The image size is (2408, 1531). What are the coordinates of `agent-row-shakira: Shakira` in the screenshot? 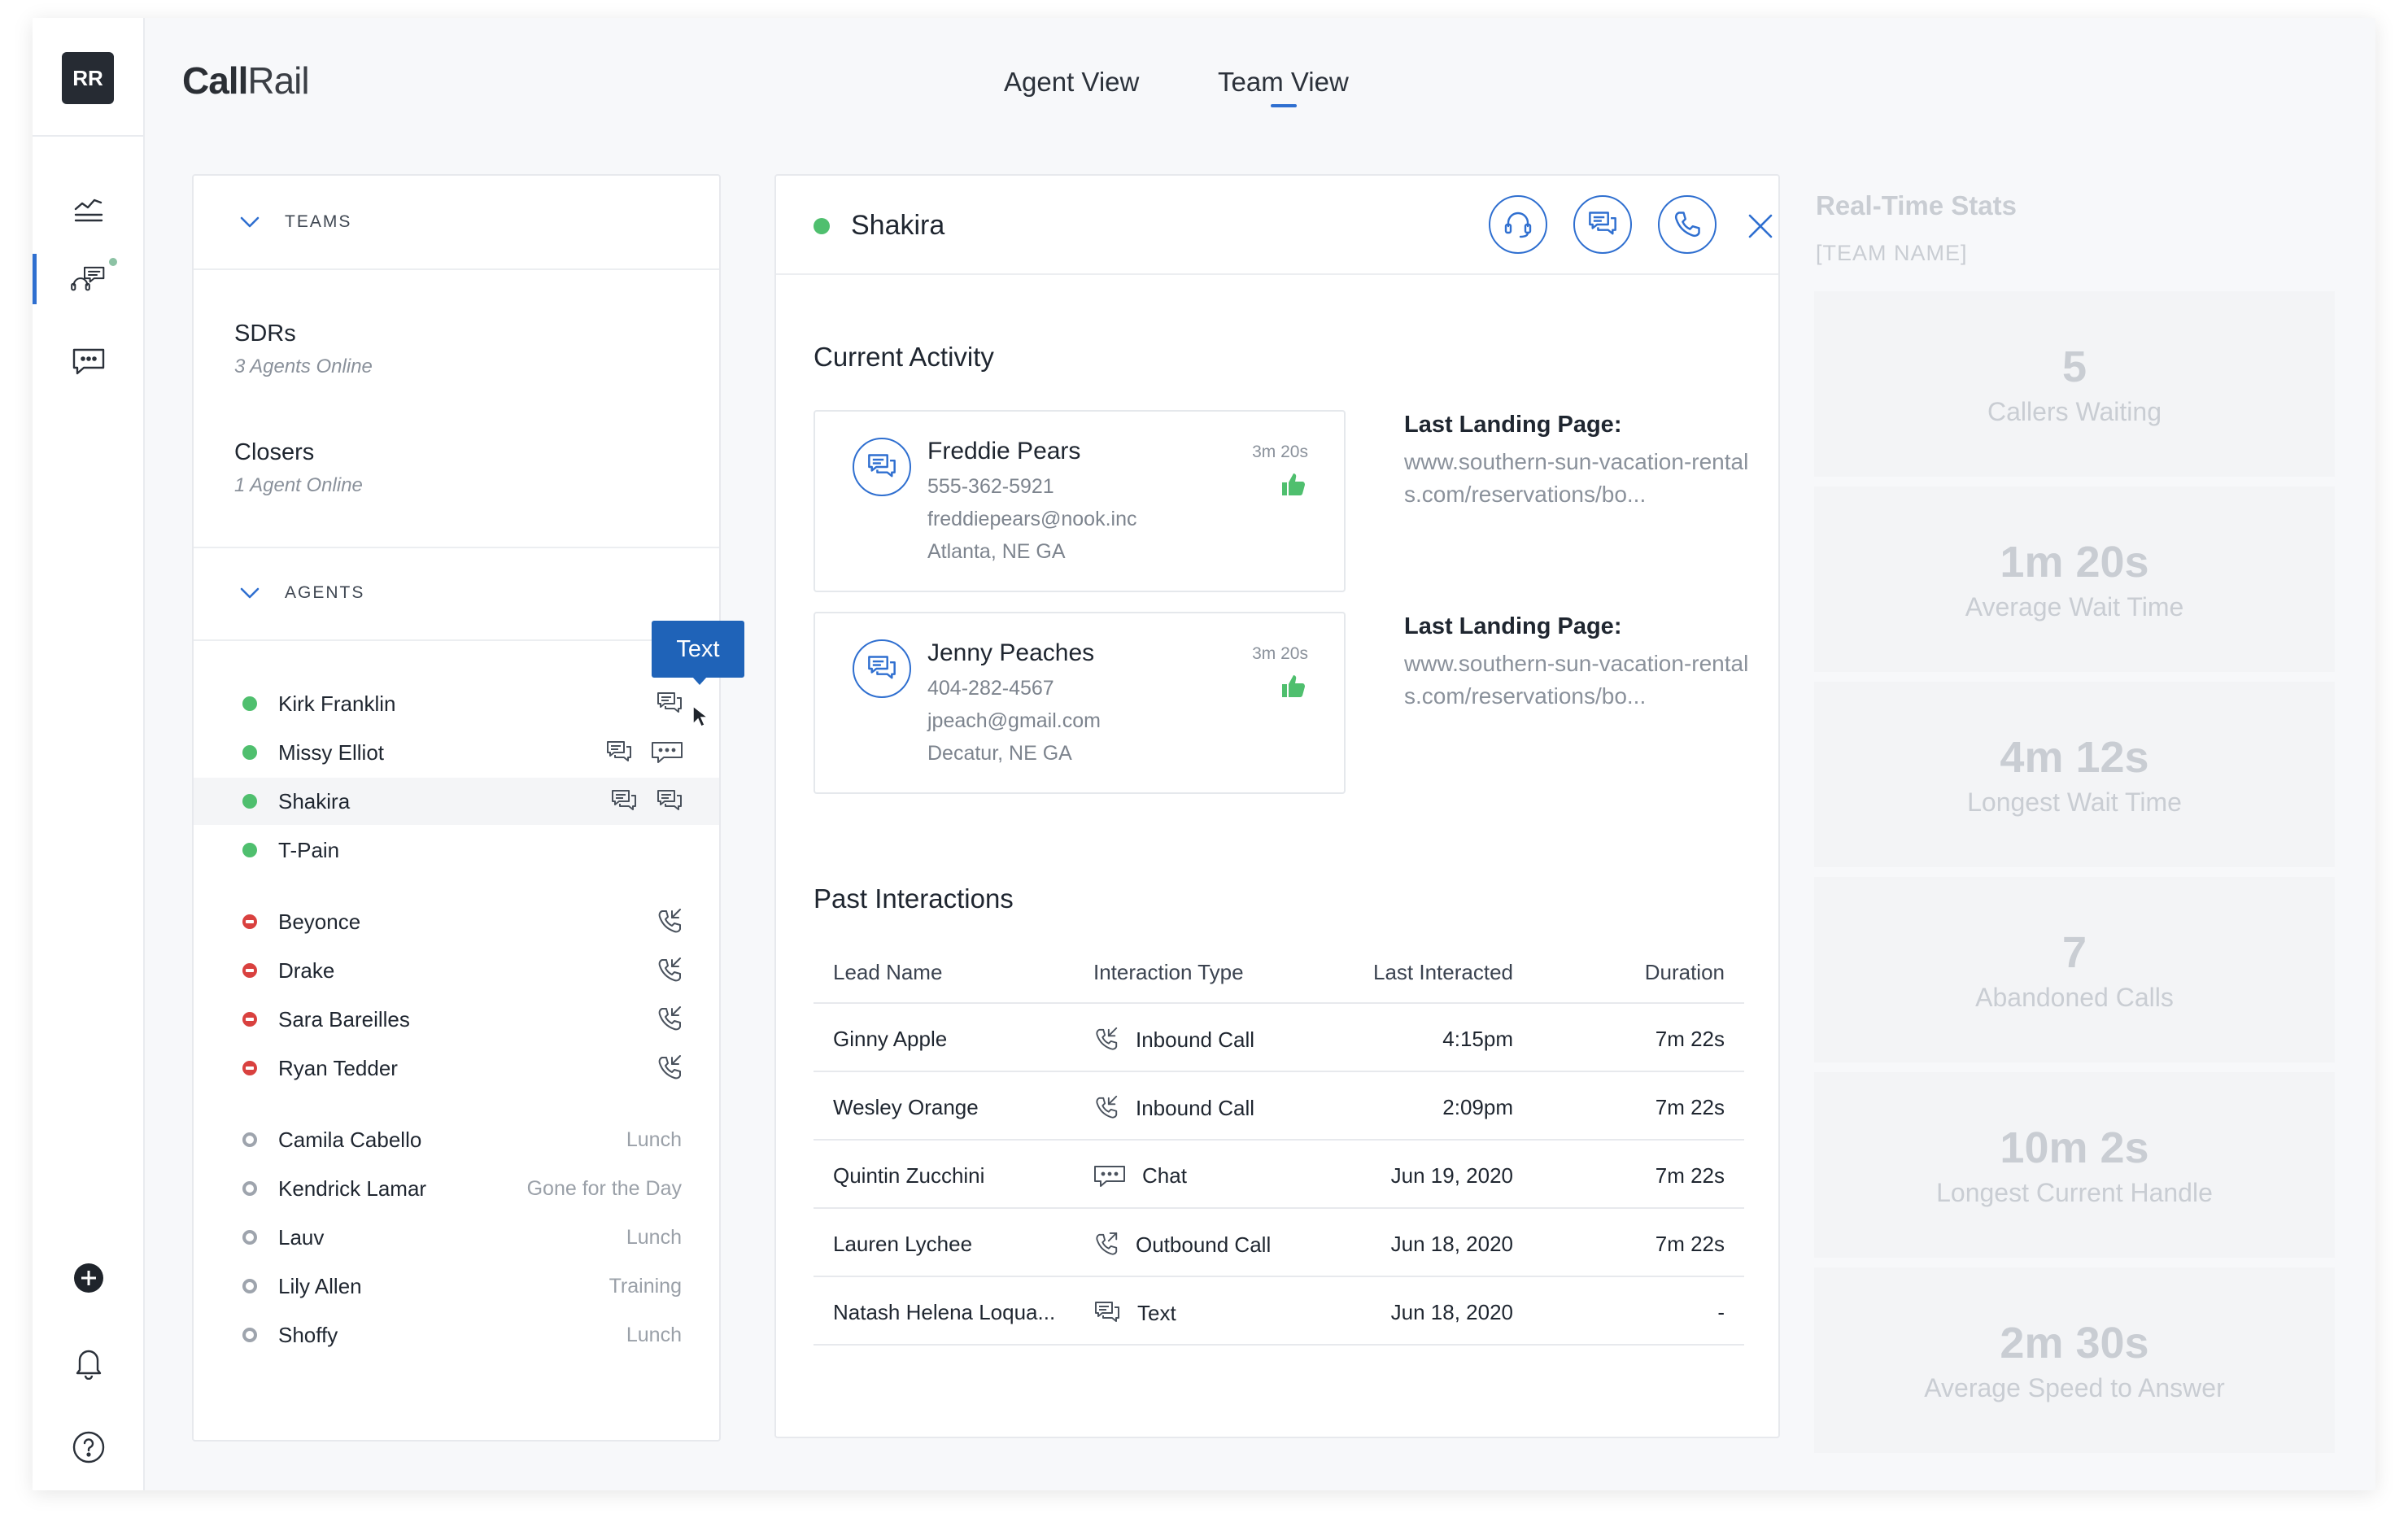 It's located at (457, 801).